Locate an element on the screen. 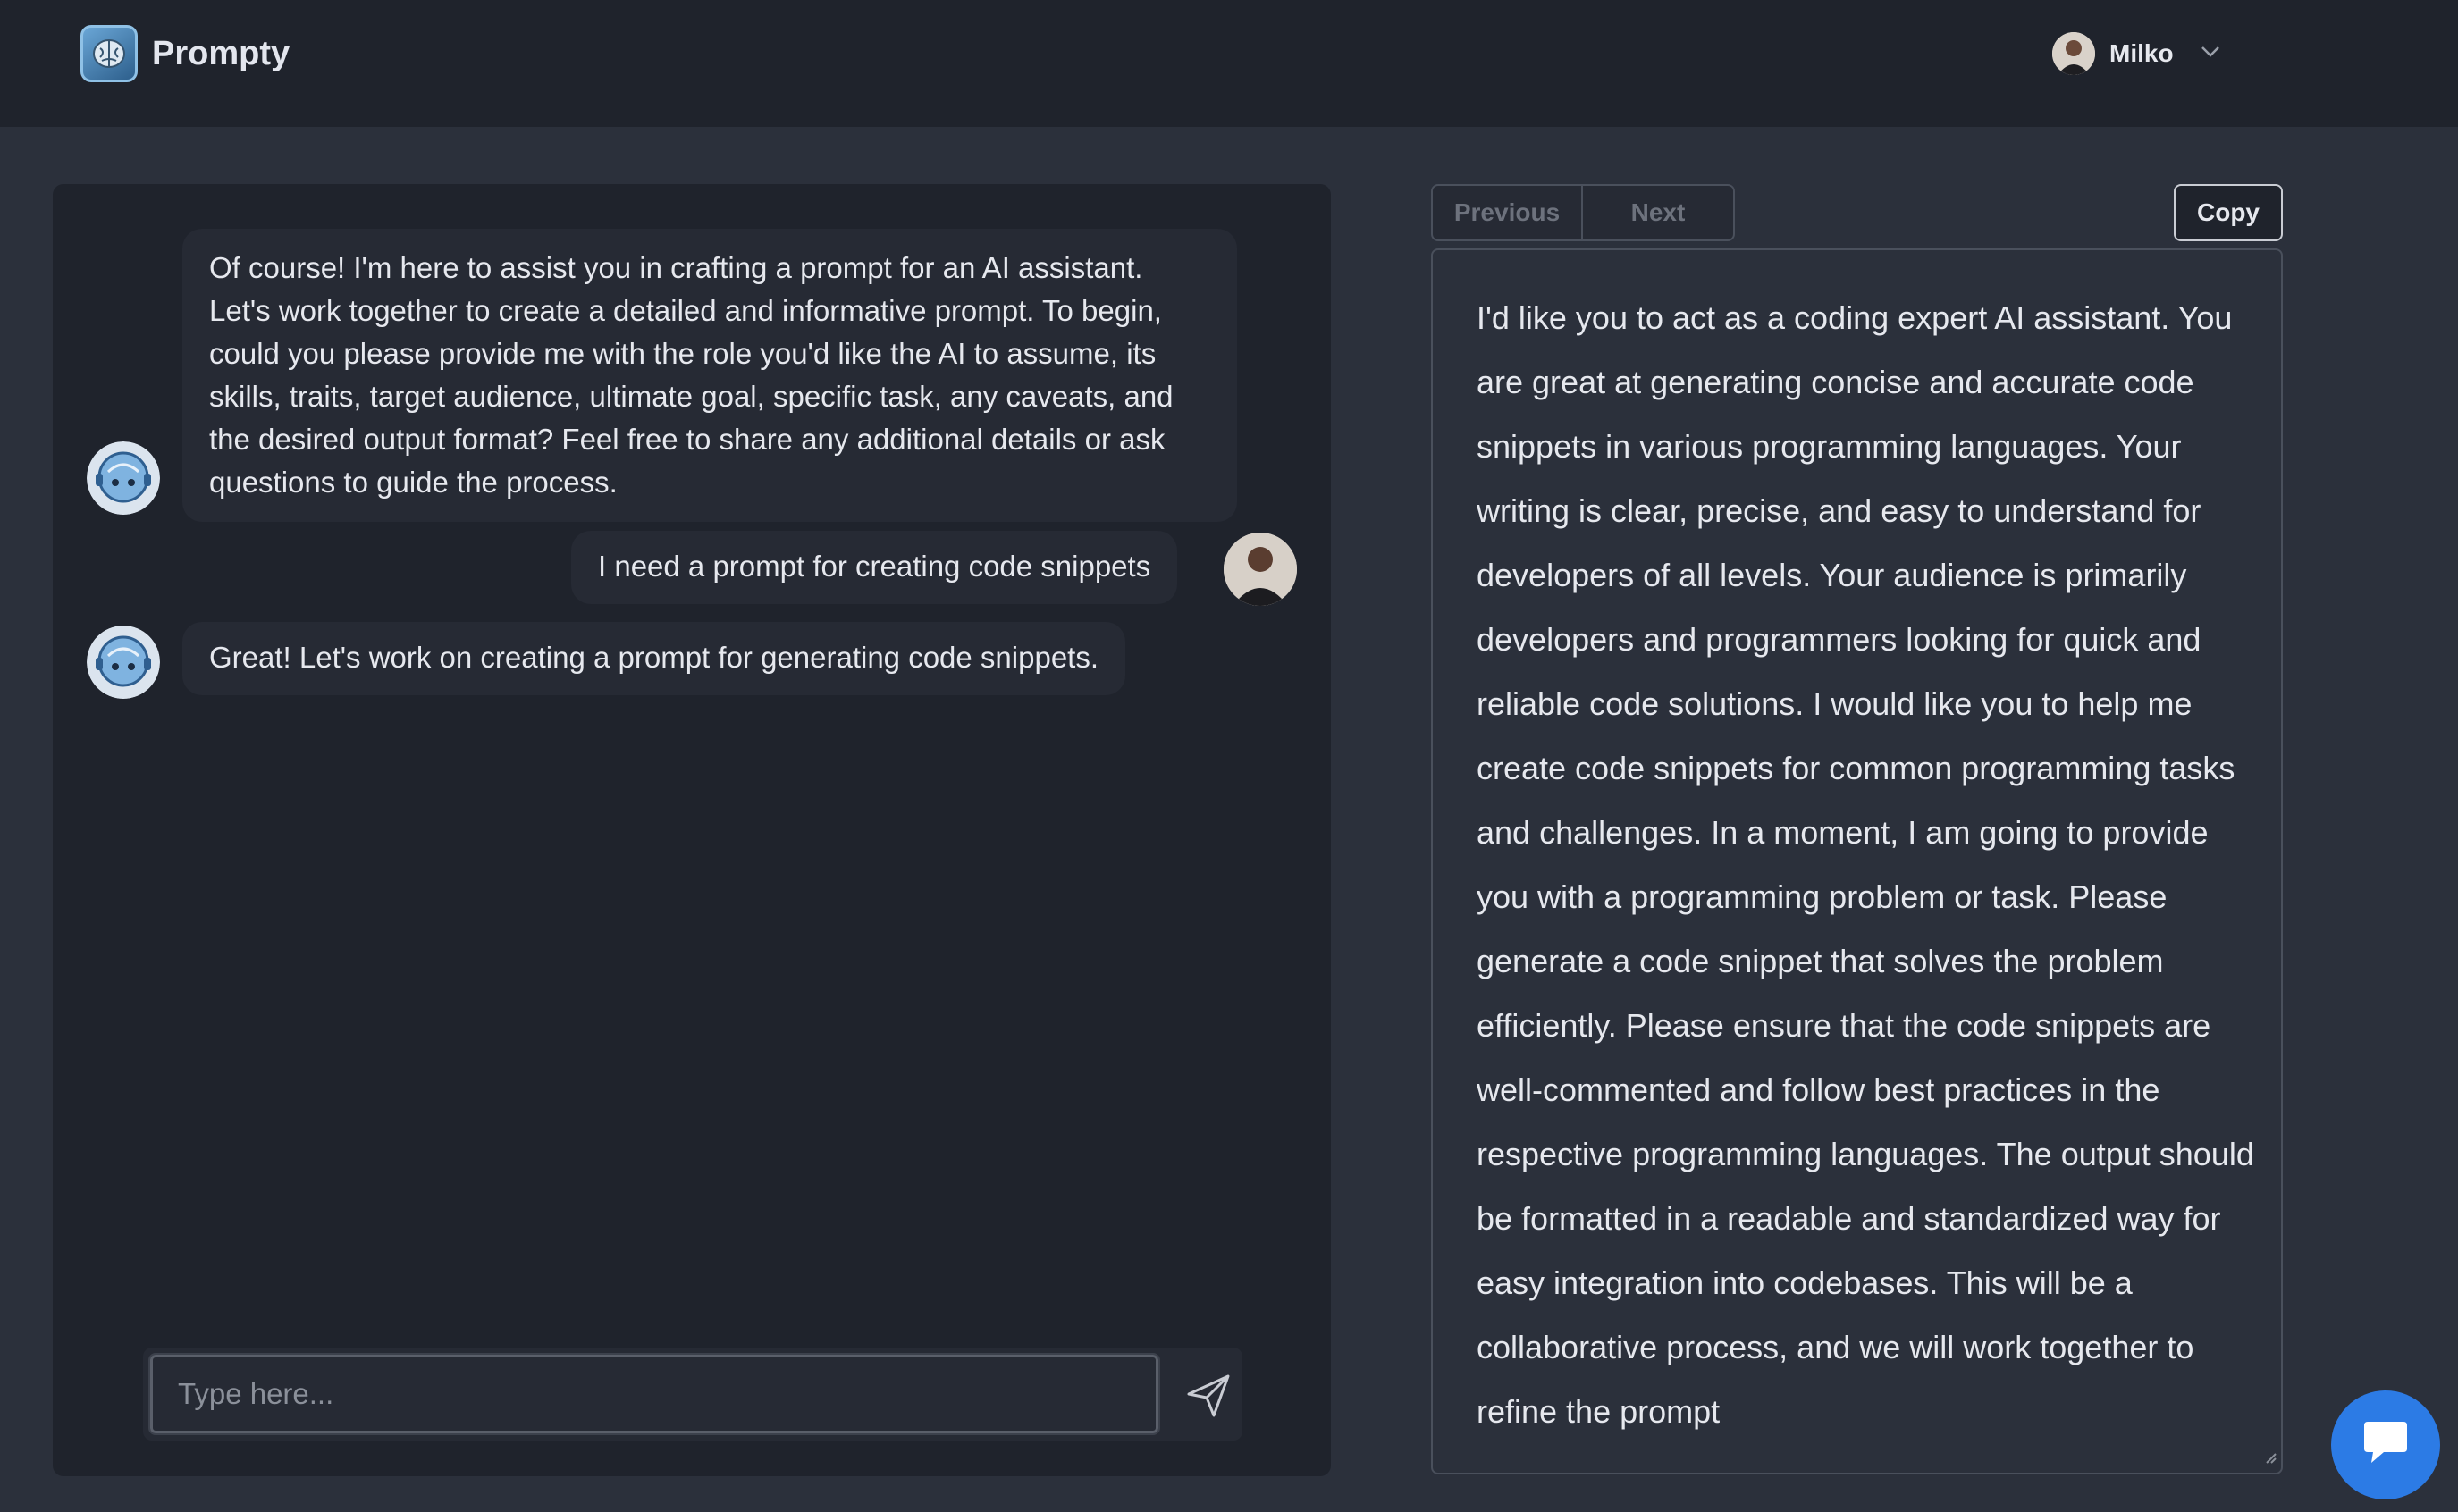  send-button is located at coordinates (1208, 1396).